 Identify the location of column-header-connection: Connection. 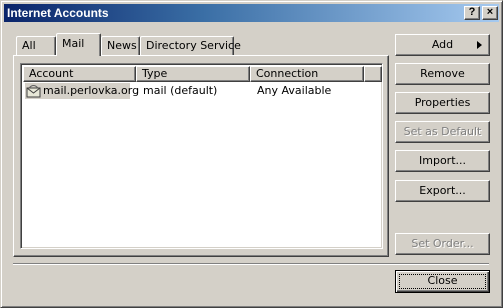
(307, 74).